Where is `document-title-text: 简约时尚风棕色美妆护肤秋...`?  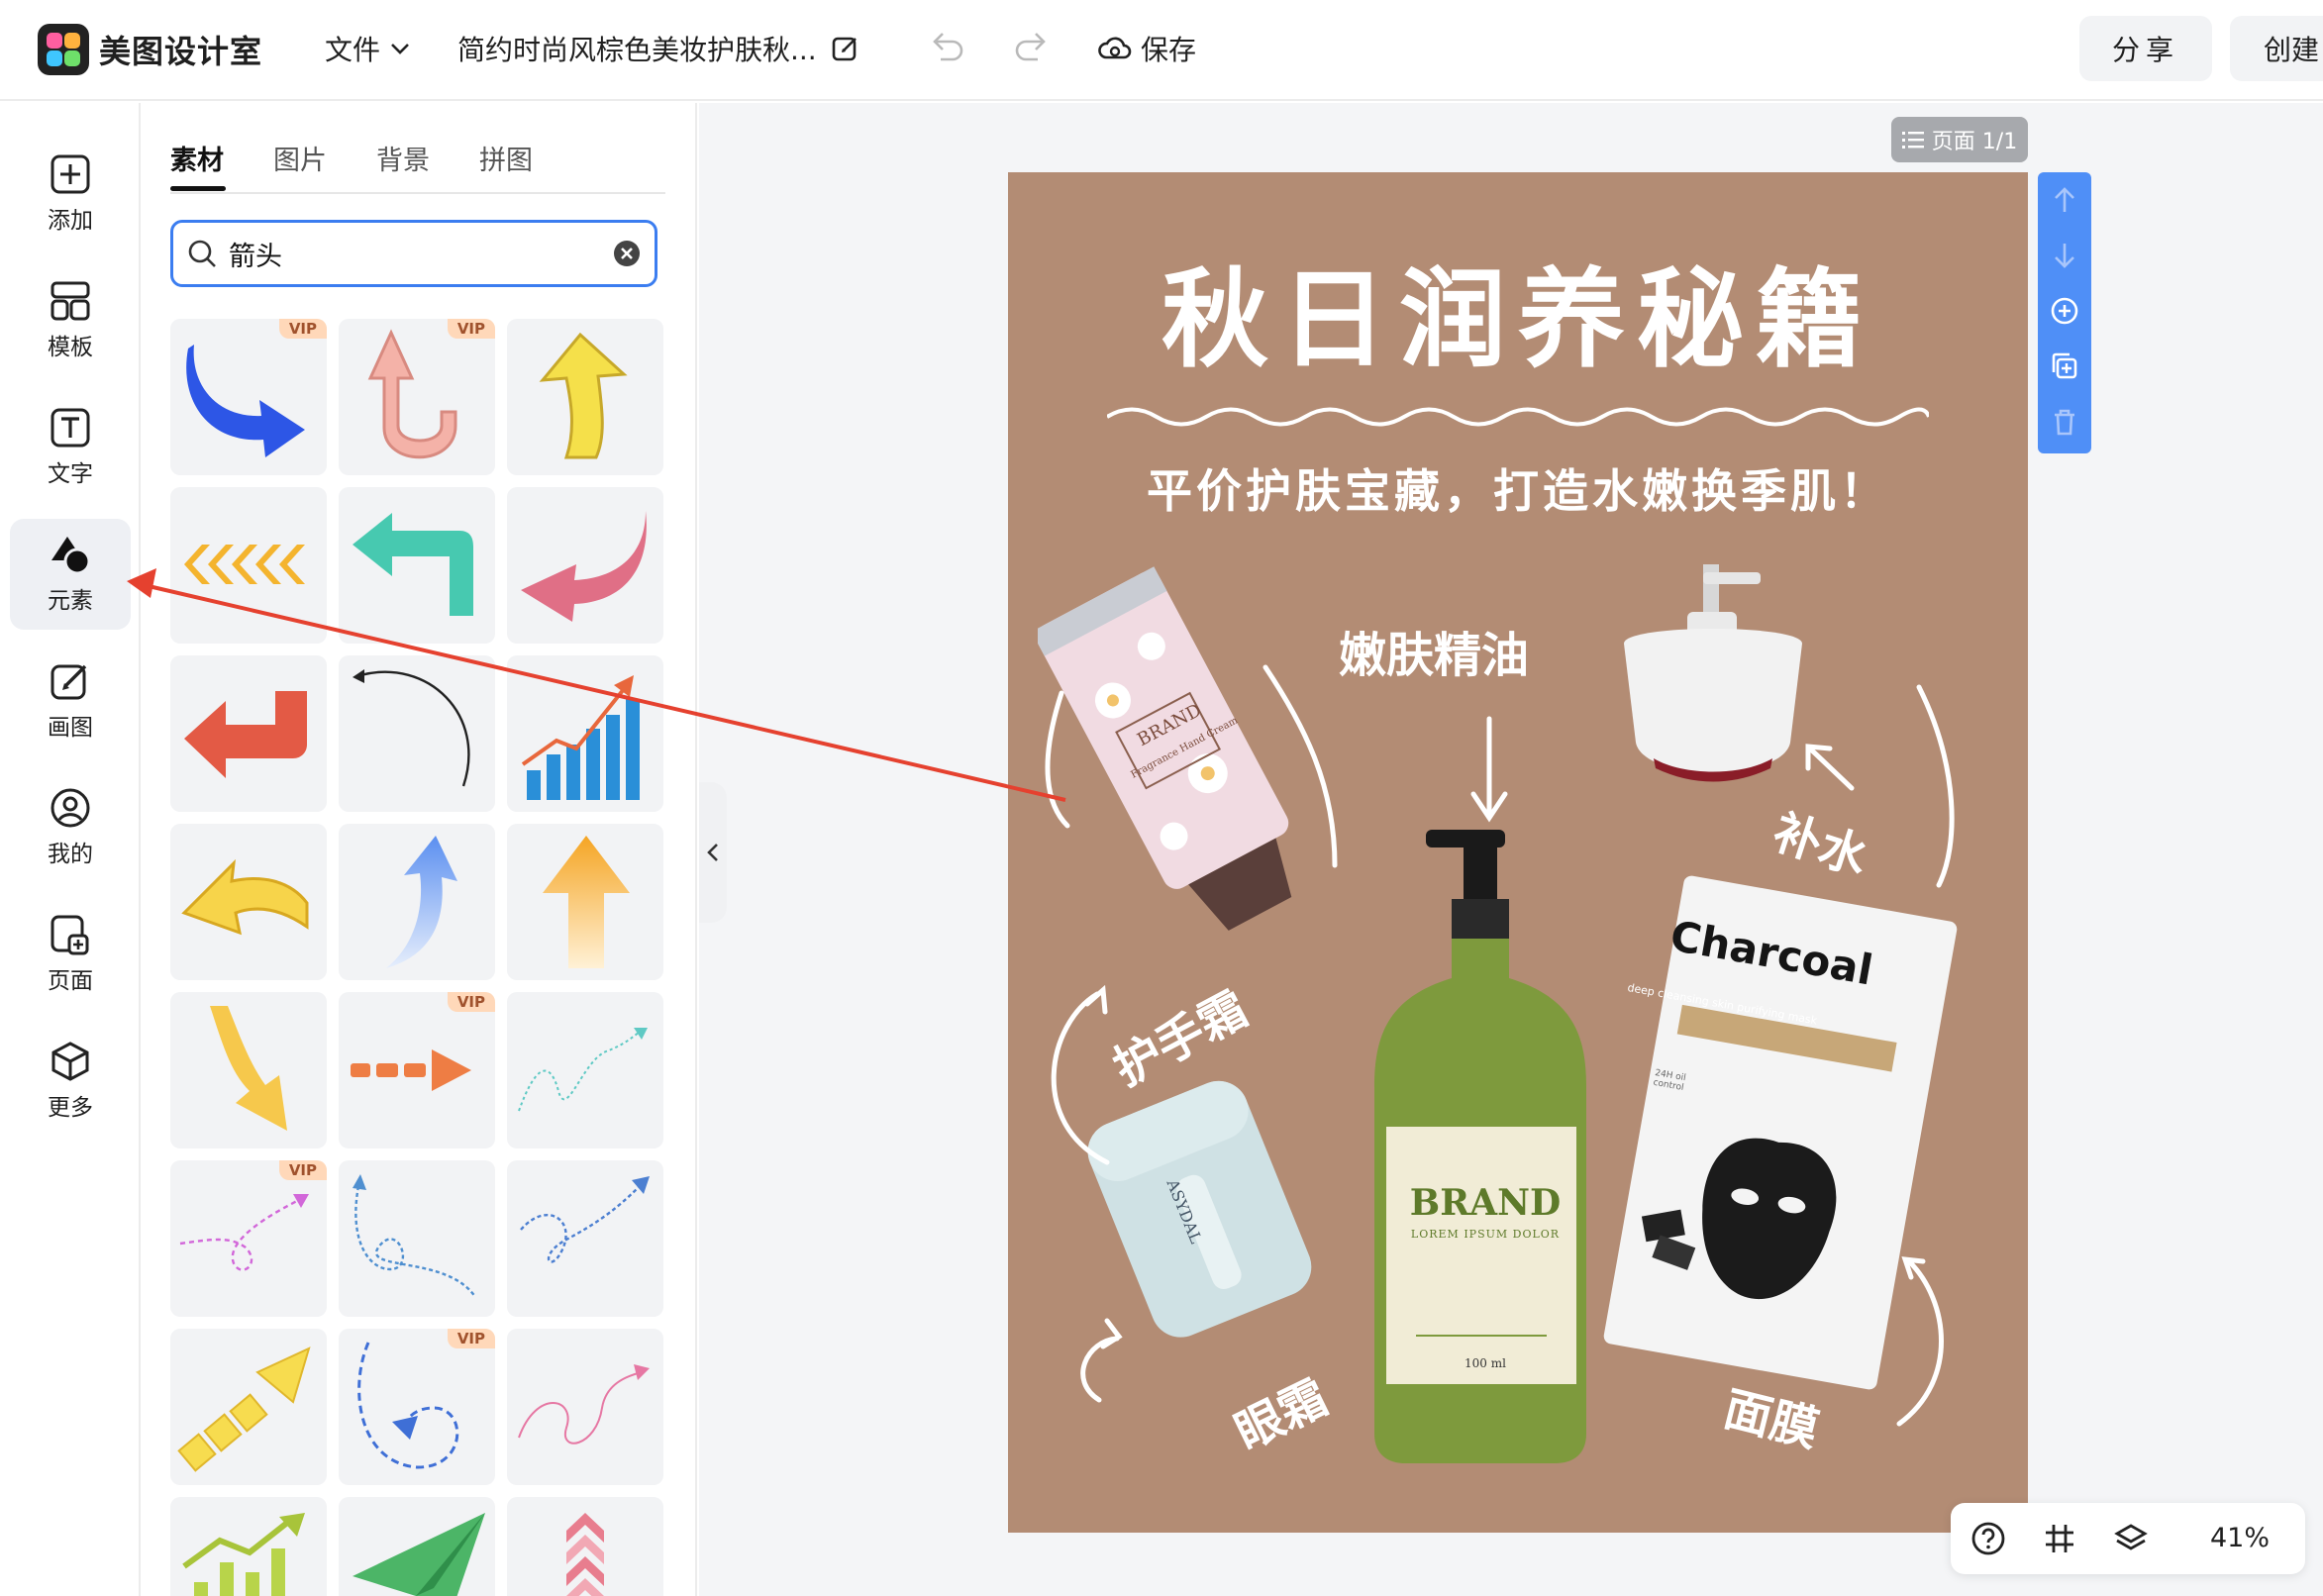 document-title-text: 简约时尚风棕色美妆护肤秋... is located at coordinates (637, 50).